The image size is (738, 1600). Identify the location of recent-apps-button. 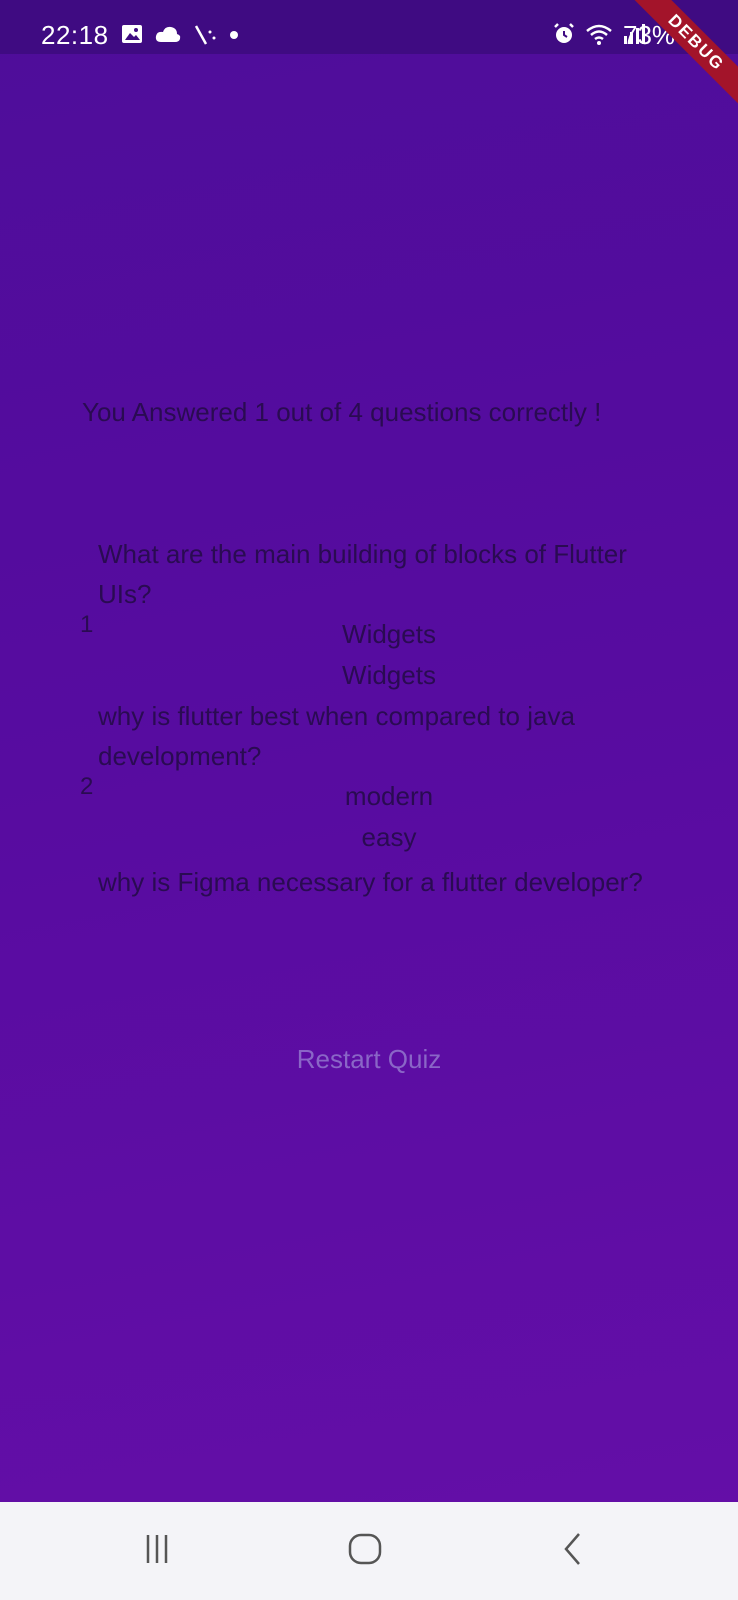
(157, 1551).